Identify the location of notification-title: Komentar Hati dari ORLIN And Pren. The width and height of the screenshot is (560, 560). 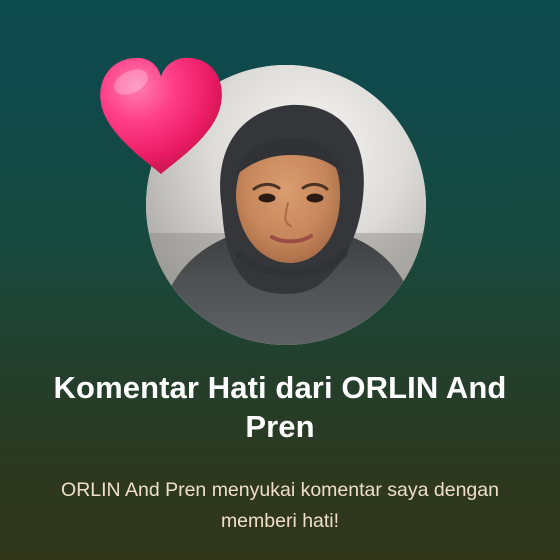
(280, 407).